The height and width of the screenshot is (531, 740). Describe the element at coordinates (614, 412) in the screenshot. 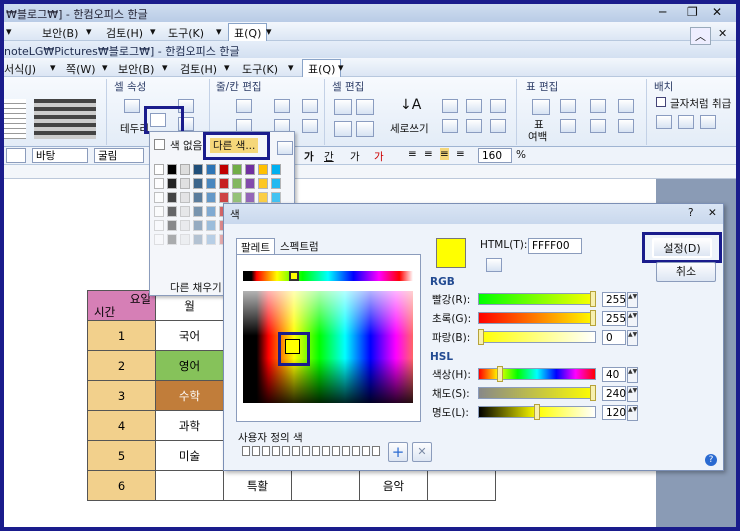

I see `hsl-value-field: 120` at that location.